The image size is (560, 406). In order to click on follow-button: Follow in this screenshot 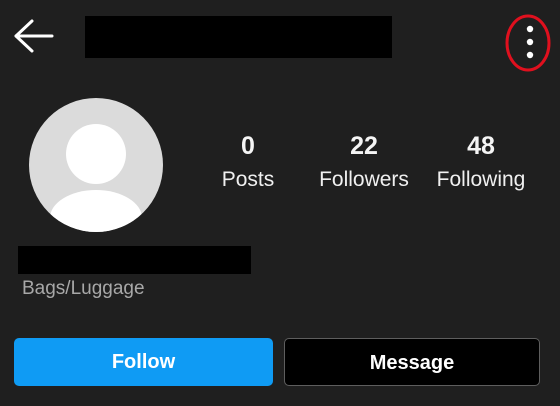, I will do `click(143, 362)`.